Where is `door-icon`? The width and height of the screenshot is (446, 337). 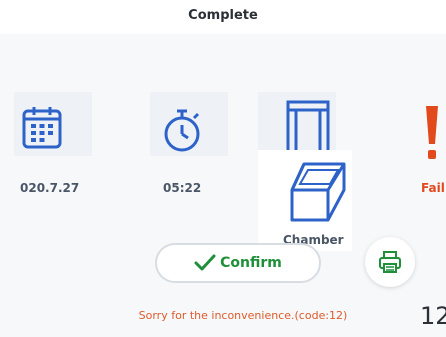
door-icon is located at coordinates (308, 126).